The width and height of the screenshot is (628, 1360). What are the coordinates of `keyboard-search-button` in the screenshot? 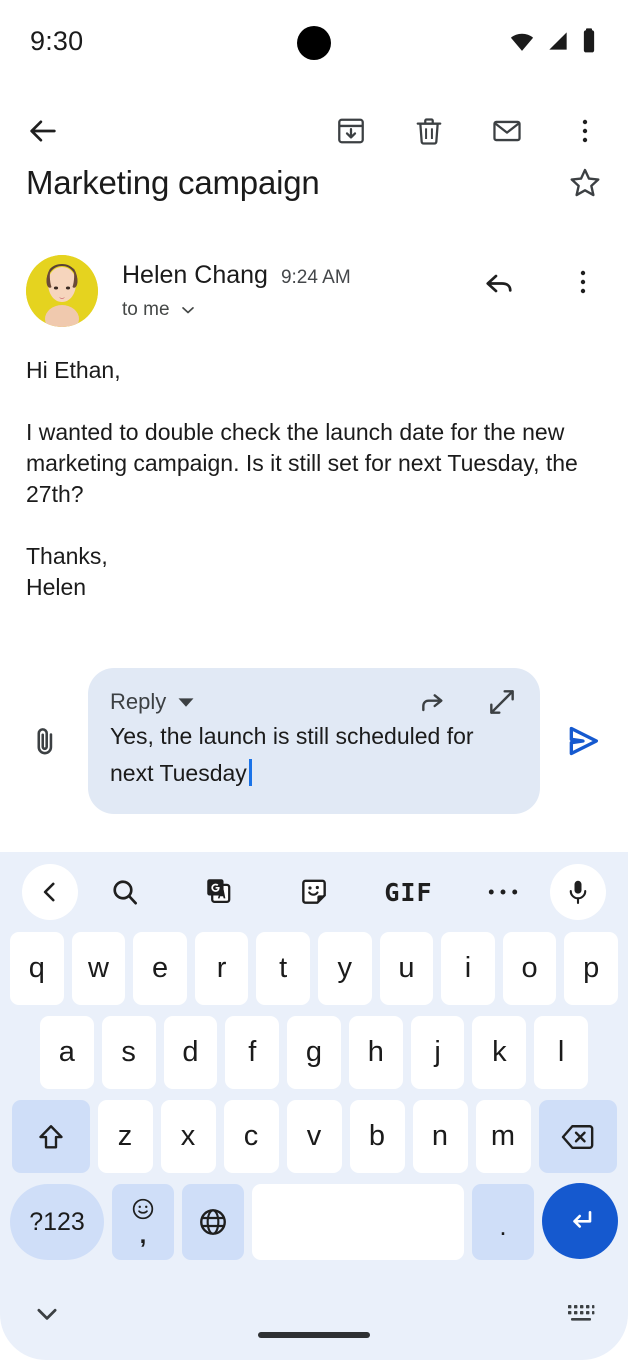 It's located at (125, 892).